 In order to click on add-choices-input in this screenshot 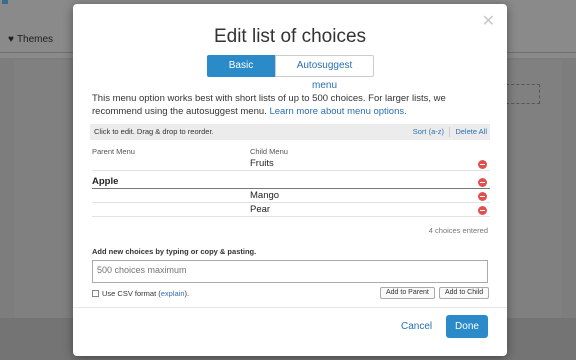, I will do `click(290, 271)`.